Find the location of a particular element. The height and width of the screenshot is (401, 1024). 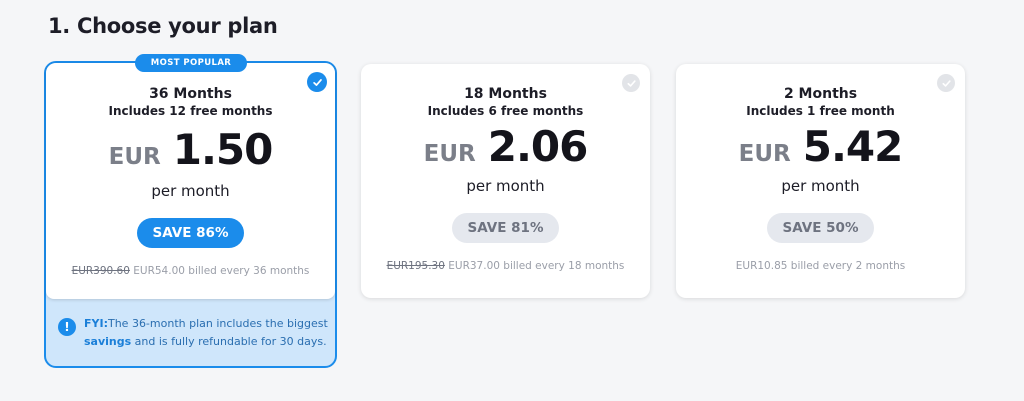

plan-includes: Includes 6 free months is located at coordinates (505, 111).